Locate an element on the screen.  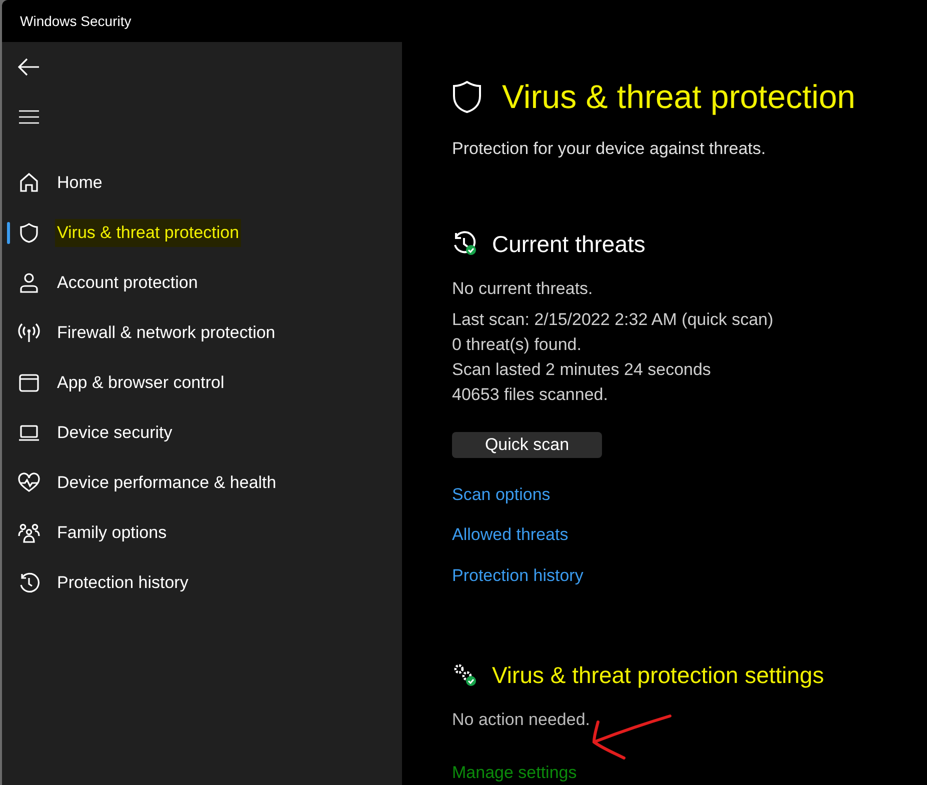
section-heading: Virus & threat protection settings is located at coordinates (658, 675).